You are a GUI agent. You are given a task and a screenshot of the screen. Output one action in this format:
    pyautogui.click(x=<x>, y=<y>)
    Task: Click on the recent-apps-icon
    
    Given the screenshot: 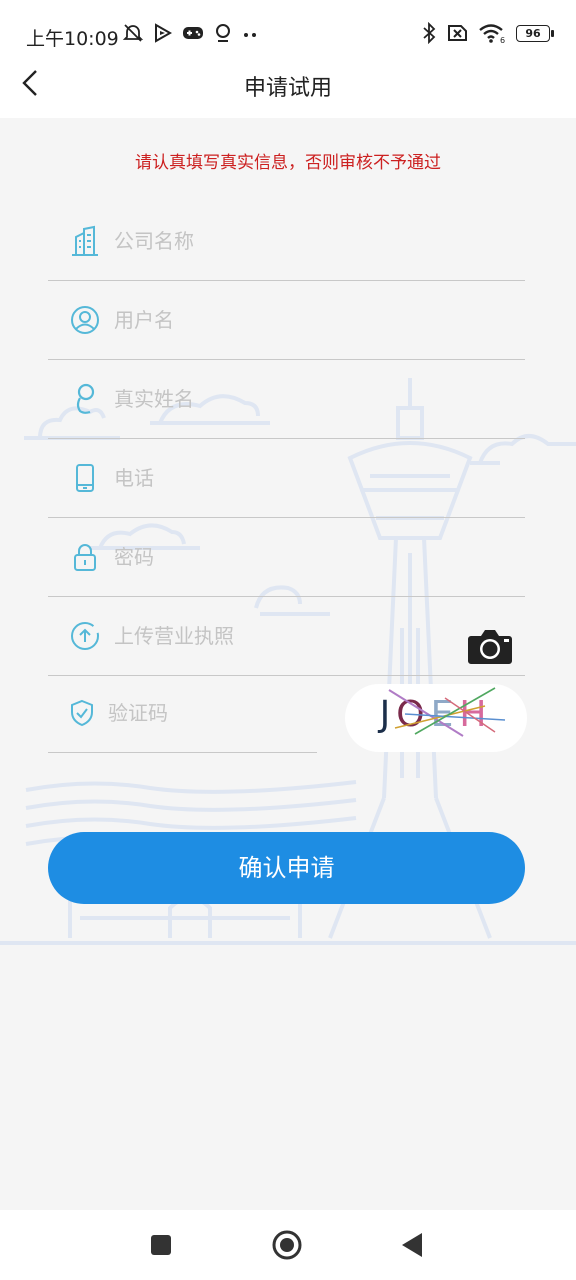 What is the action you would take?
    pyautogui.click(x=161, y=1245)
    